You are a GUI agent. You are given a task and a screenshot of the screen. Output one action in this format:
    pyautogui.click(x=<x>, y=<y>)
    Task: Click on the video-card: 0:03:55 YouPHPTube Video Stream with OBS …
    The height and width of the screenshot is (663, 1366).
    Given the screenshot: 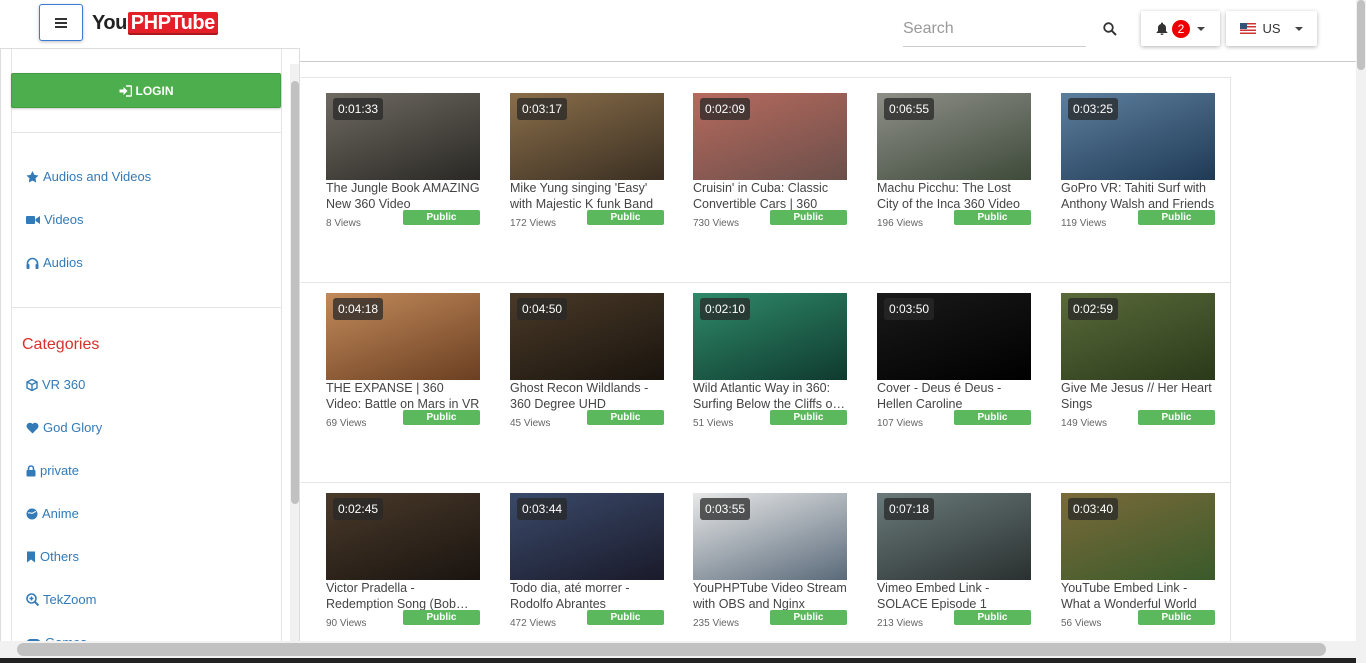 What is the action you would take?
    pyautogui.click(x=770, y=562)
    